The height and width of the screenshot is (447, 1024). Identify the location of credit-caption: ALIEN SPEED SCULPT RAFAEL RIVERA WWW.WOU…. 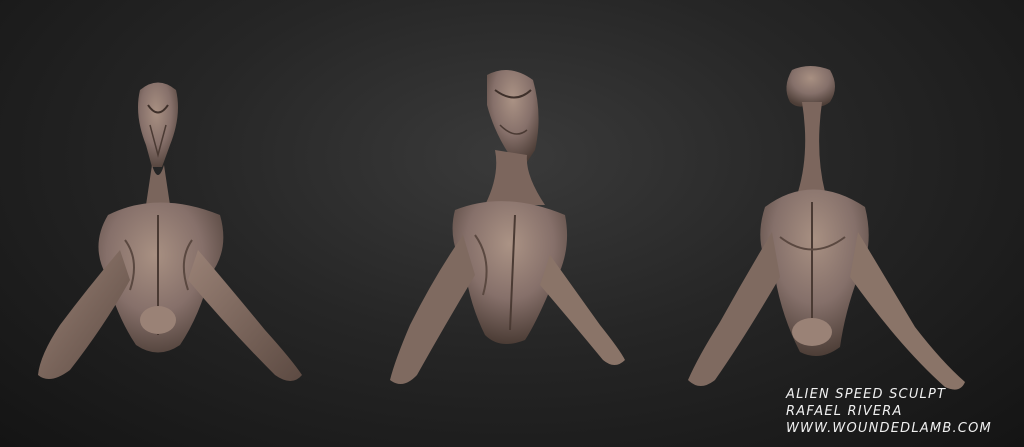
(901, 411).